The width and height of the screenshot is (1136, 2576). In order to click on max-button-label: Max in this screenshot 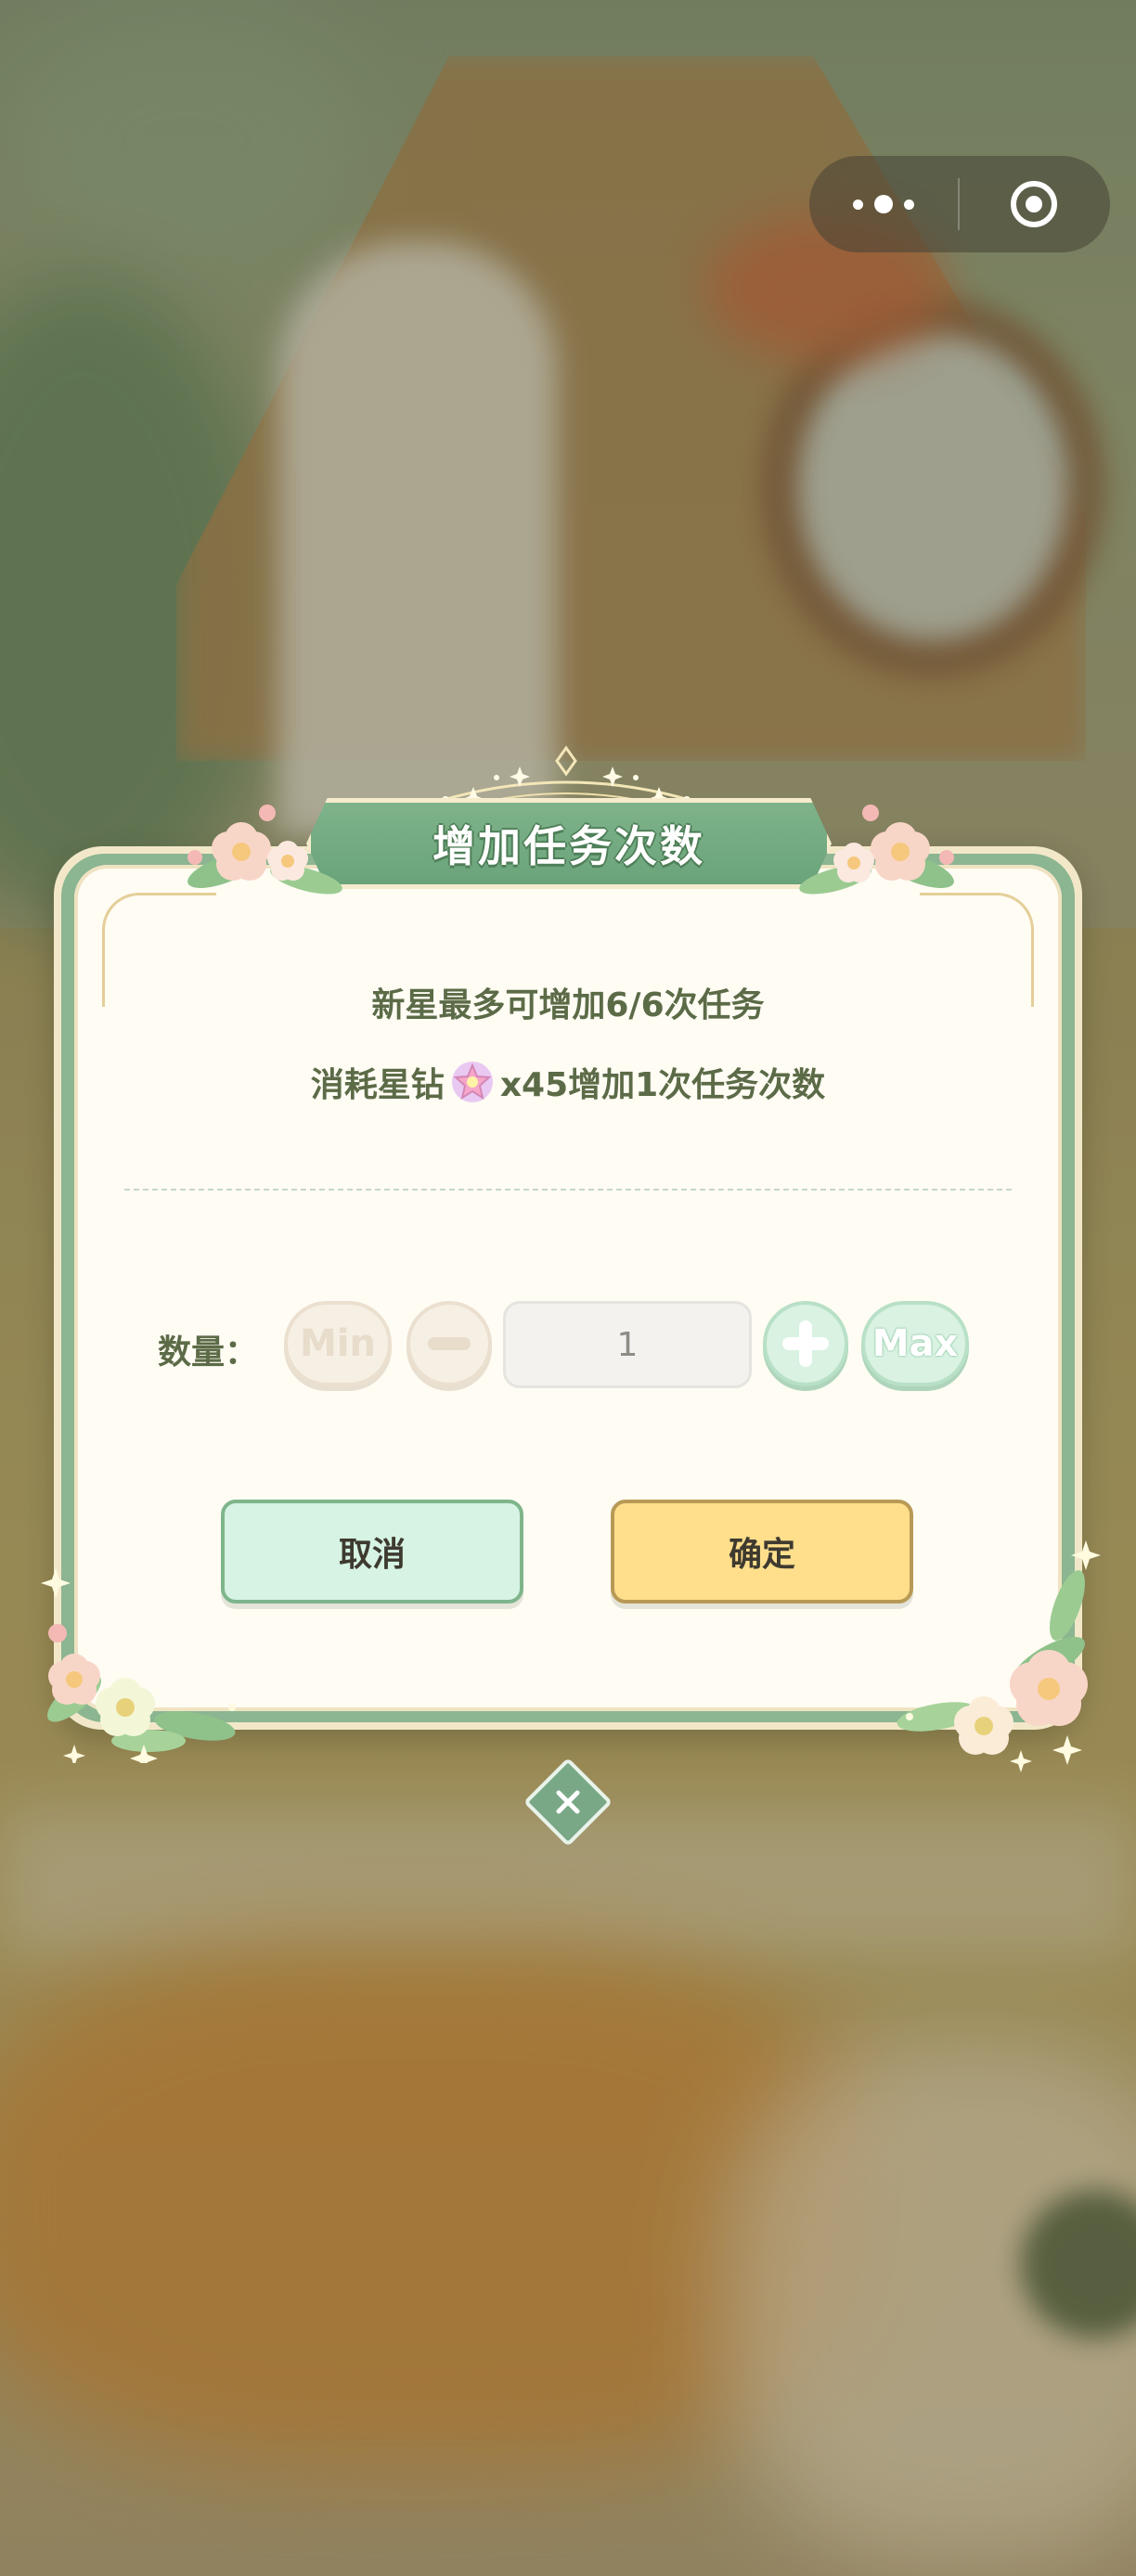, I will do `click(915, 1343)`.